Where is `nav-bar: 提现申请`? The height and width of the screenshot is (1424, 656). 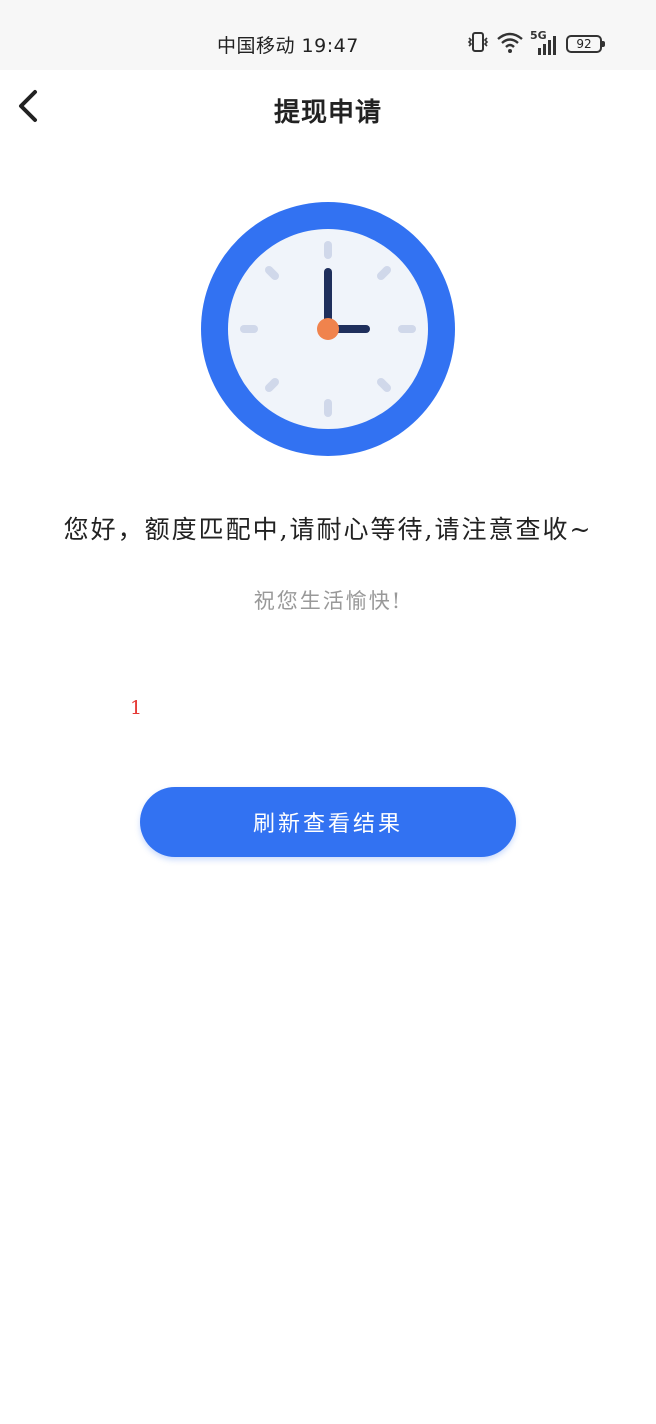
nav-bar: 提现申请 is located at coordinates (328, 112).